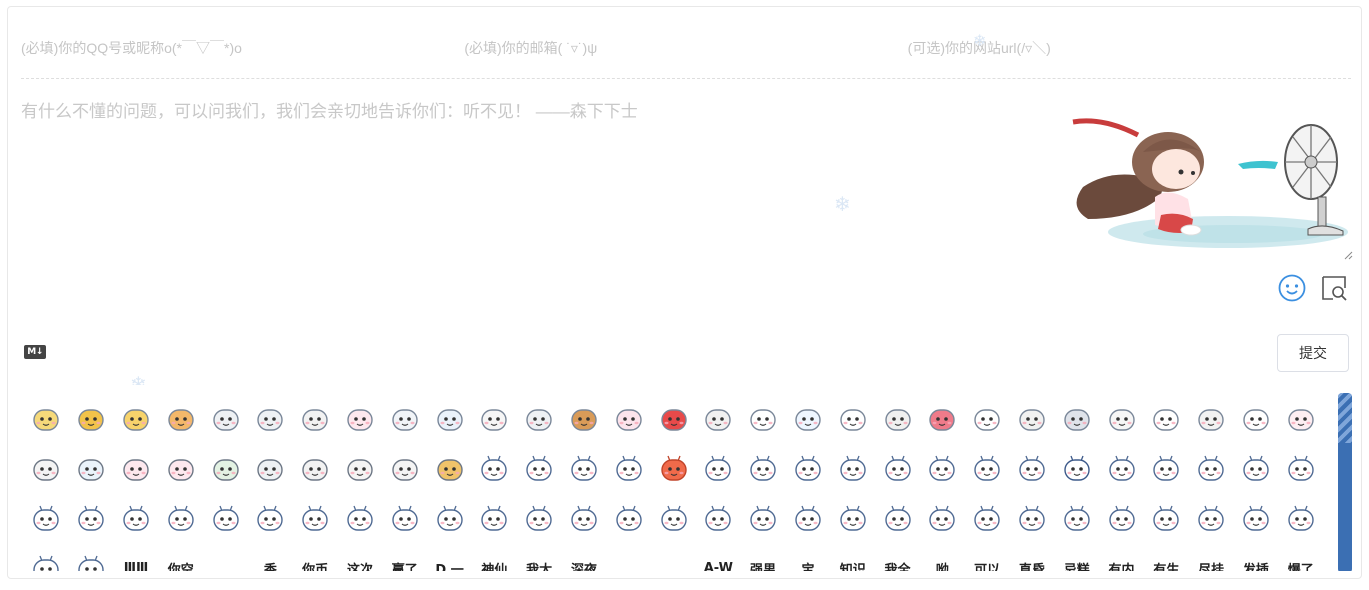 This screenshot has width=1369, height=590. What do you see at coordinates (808, 559) in the screenshot?
I see `word-sticker-emoji: 宝` at bounding box center [808, 559].